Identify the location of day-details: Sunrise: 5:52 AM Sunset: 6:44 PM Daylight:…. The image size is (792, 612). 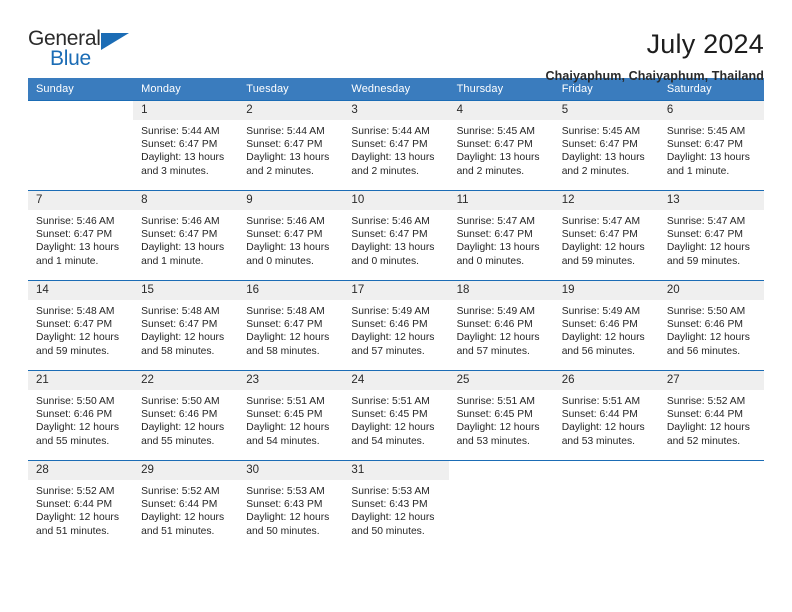
(185, 509).